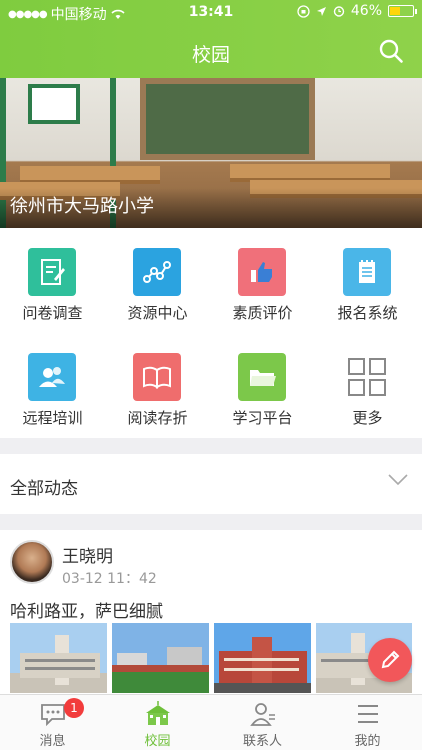 The image size is (422, 750). What do you see at coordinates (210, 55) in the screenshot?
I see `page-title: 校园` at bounding box center [210, 55].